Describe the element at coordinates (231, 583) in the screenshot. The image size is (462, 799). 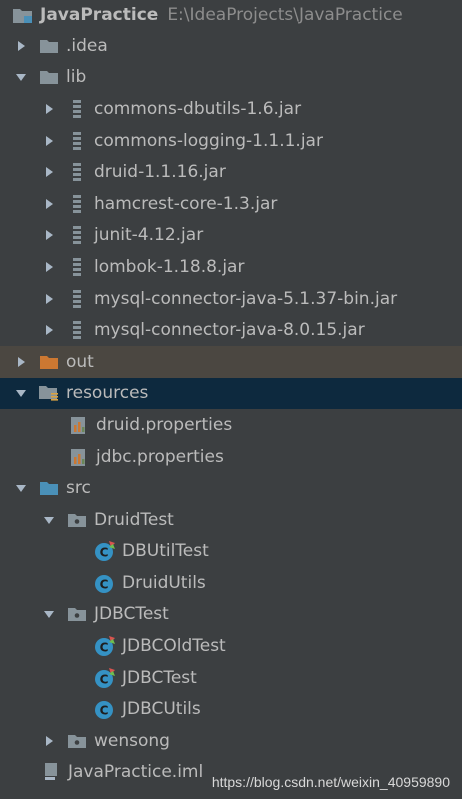
I see `tree-row-class: C DruidUtils` at that location.